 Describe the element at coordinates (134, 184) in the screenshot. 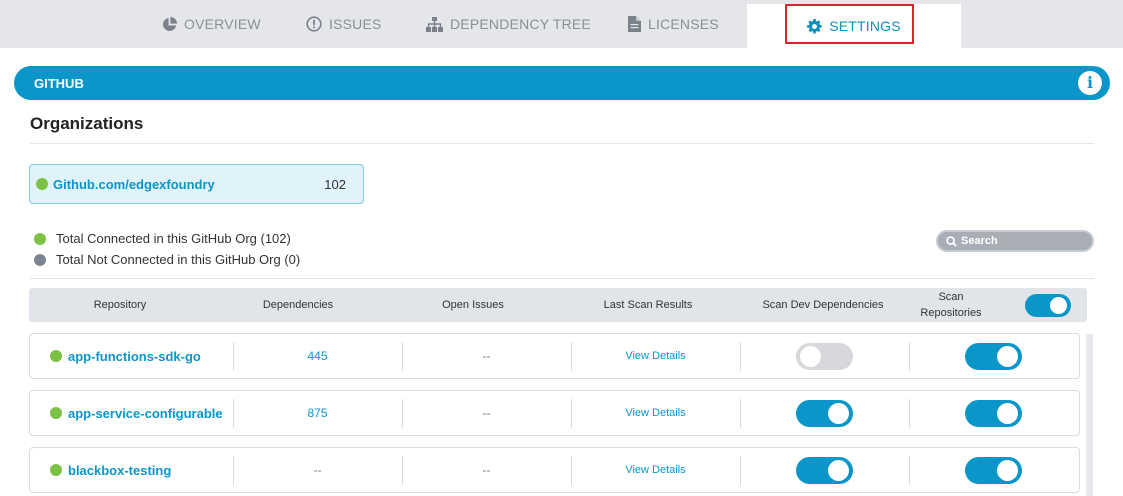

I see `org-name: Github.com/edgexfoundry` at that location.